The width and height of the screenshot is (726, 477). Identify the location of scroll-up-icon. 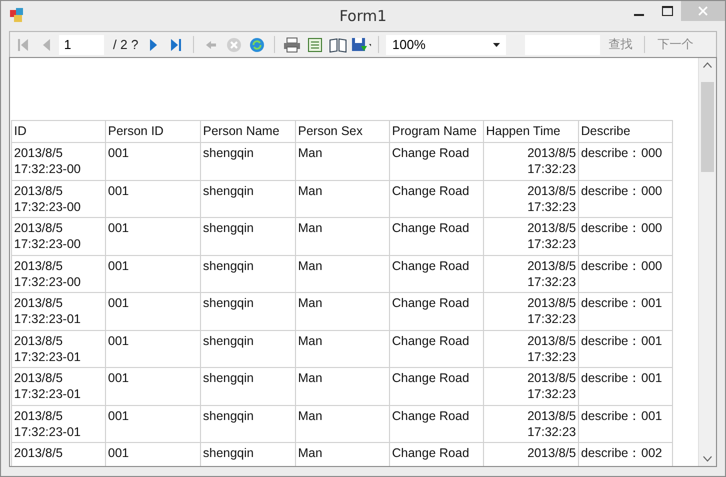
(707, 65).